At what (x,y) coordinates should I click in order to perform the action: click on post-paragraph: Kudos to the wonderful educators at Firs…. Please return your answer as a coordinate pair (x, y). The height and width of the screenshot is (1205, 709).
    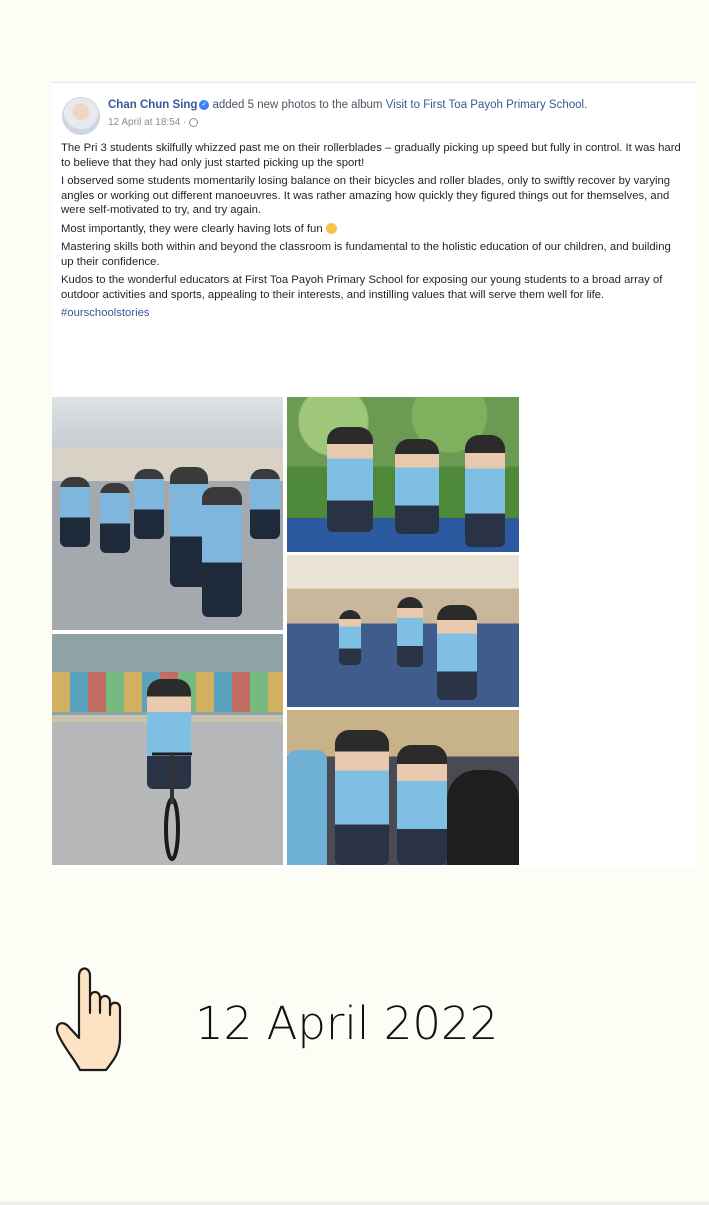
    Looking at the image, I should click on (362, 287).